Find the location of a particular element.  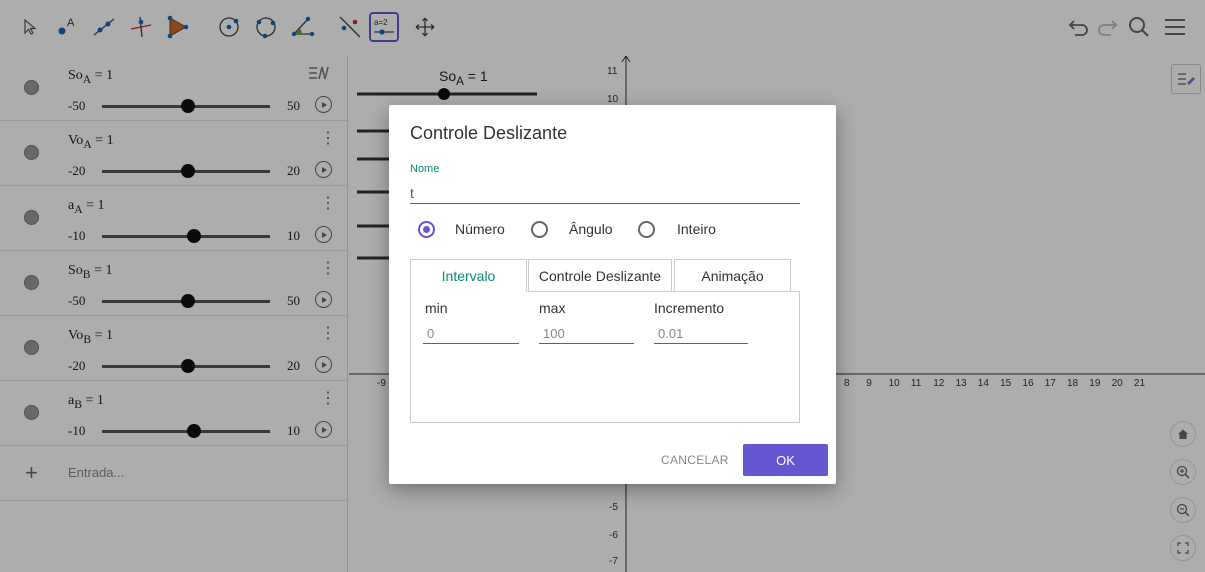

increment-label: Incremento is located at coordinates (689, 308).